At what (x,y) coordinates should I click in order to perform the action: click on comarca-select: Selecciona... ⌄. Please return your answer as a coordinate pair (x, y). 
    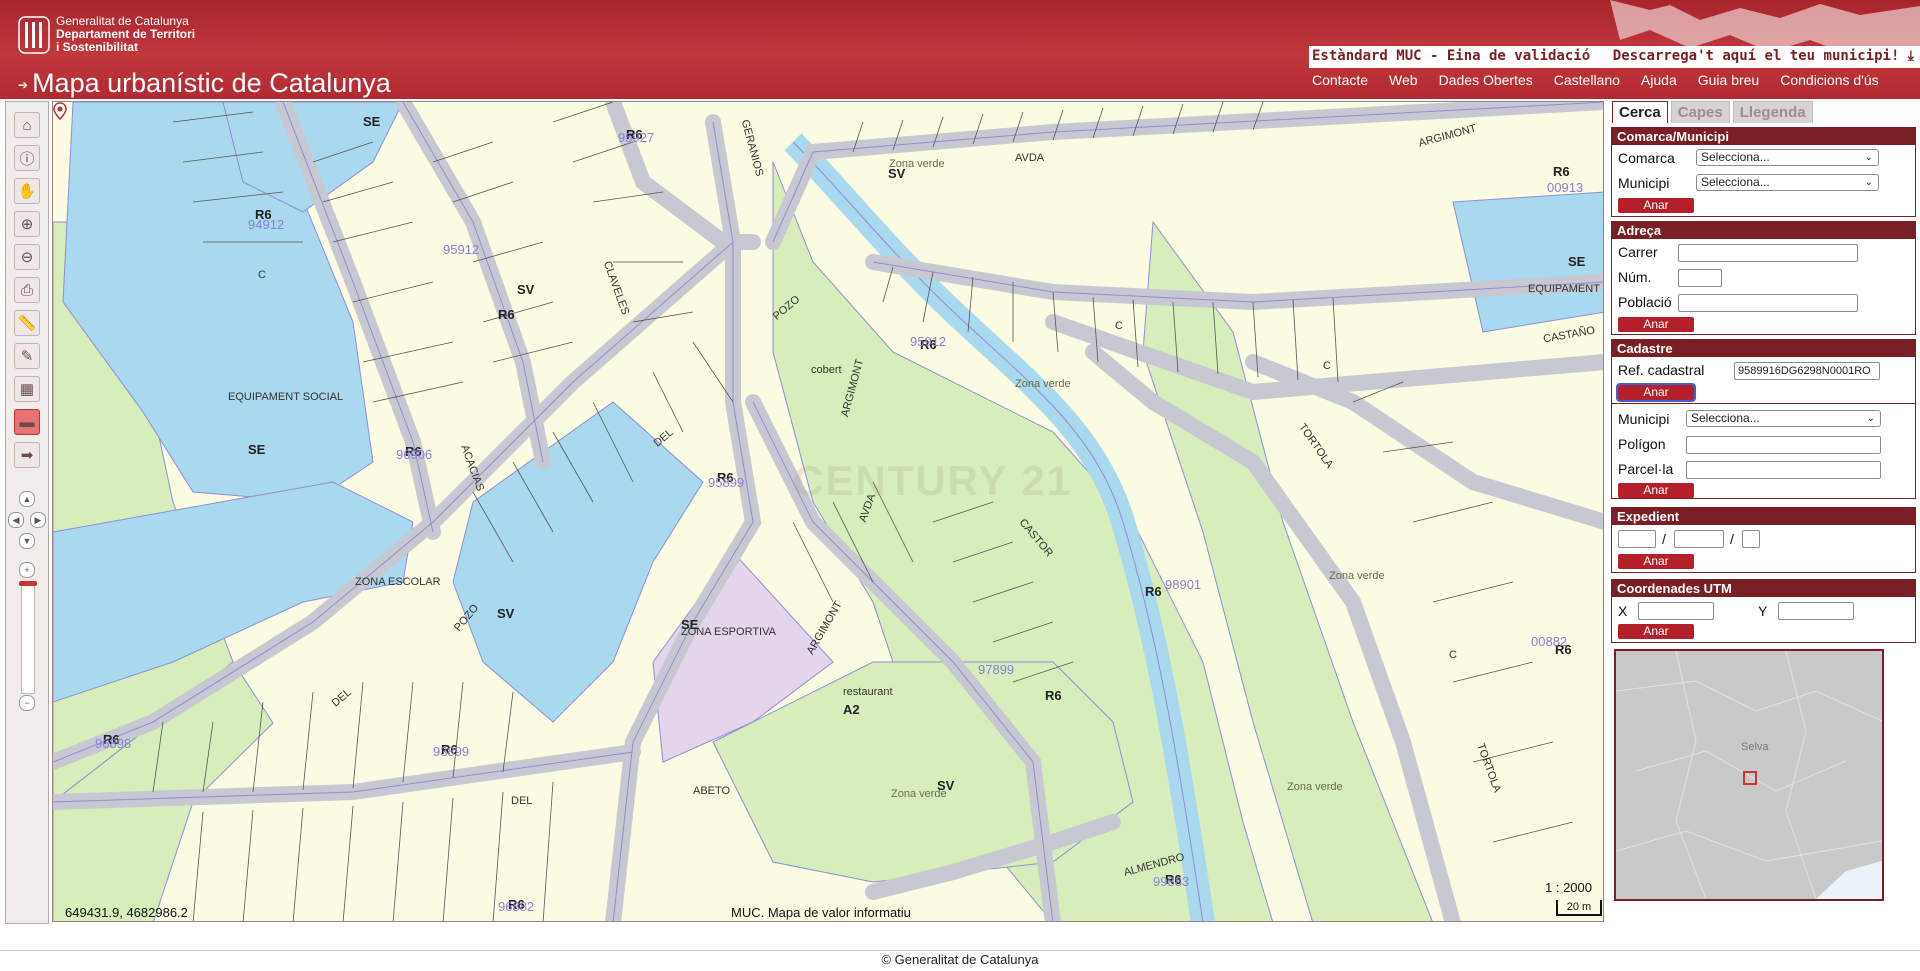
    Looking at the image, I should click on (1787, 157).